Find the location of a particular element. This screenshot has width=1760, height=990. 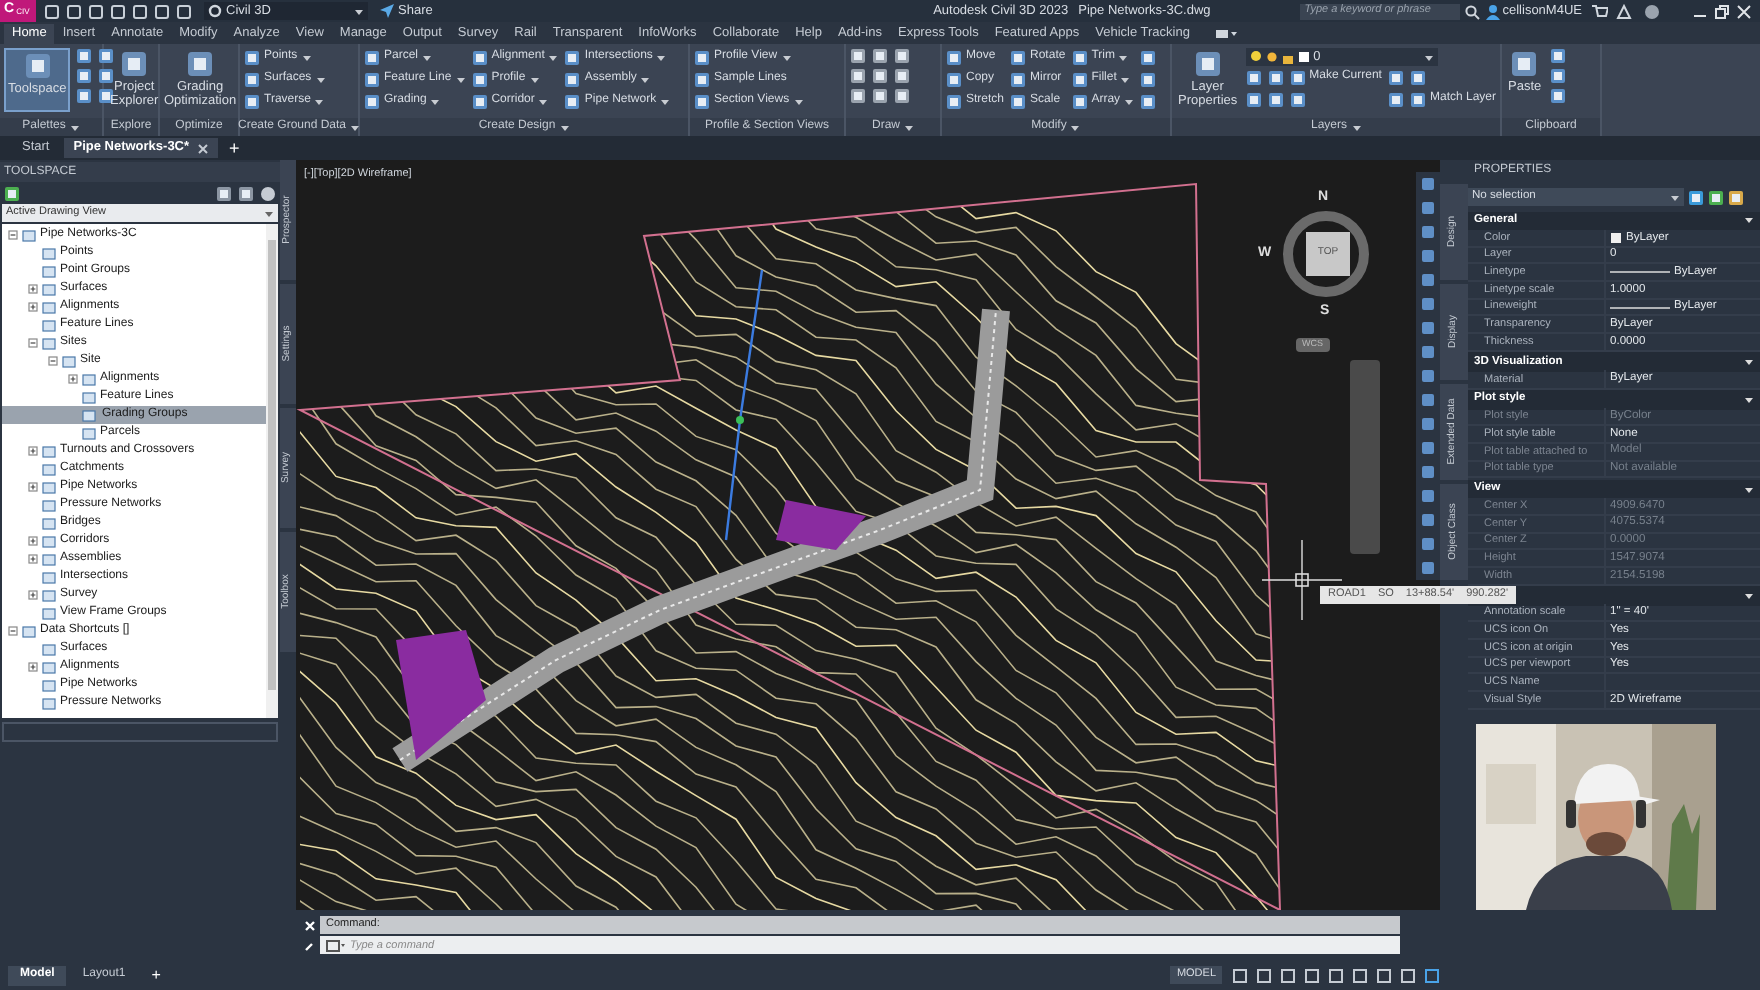

bulb-icon is located at coordinates (1255, 57).